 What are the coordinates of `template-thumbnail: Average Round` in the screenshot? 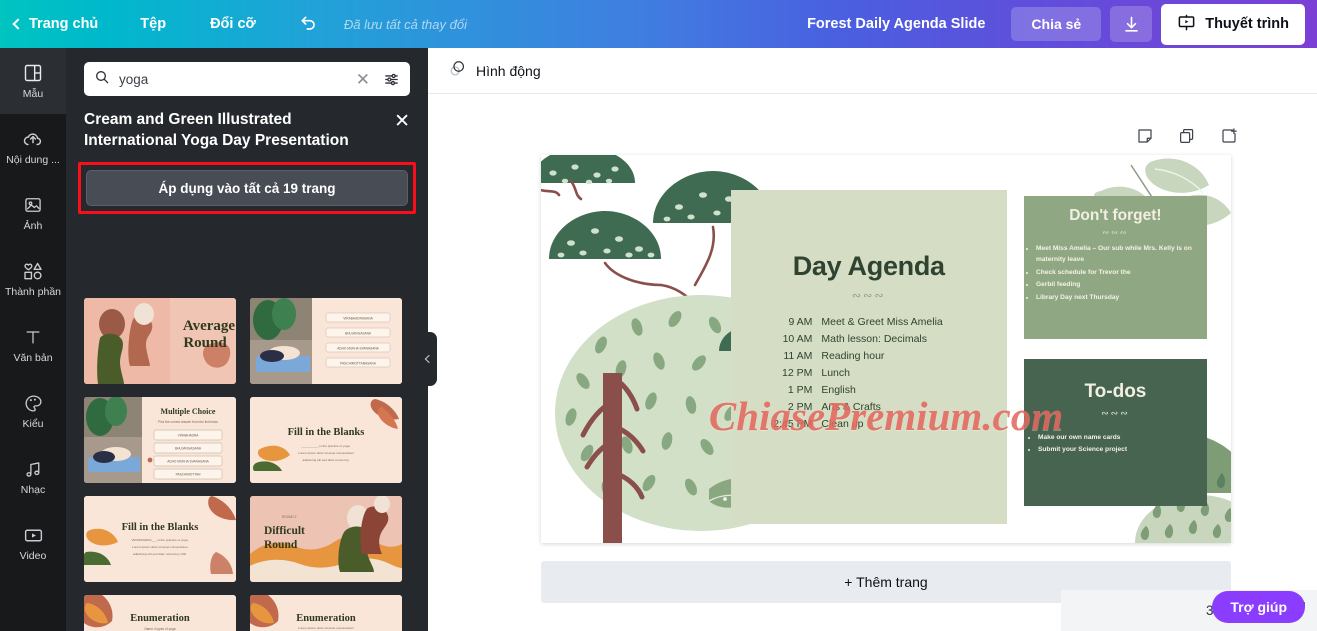 It's located at (160, 341).